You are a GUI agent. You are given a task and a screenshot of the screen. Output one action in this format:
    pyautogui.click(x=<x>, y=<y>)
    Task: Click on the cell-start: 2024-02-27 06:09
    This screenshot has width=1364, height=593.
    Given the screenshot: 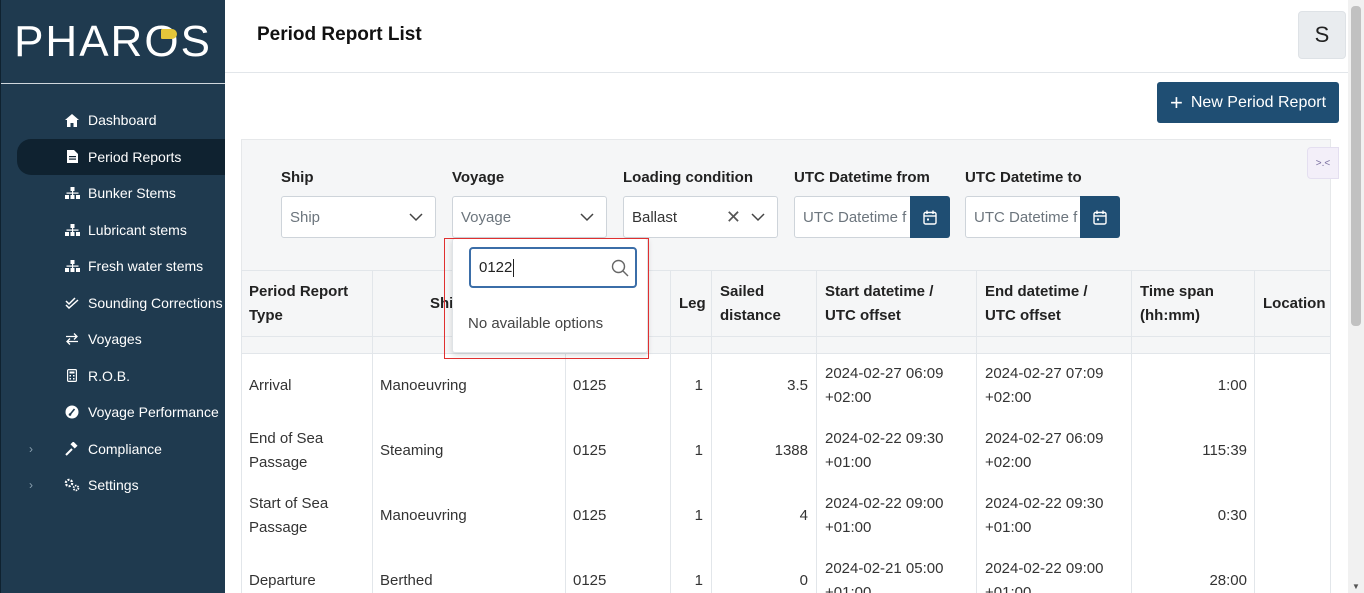 What is the action you would take?
    pyautogui.click(x=884, y=373)
    